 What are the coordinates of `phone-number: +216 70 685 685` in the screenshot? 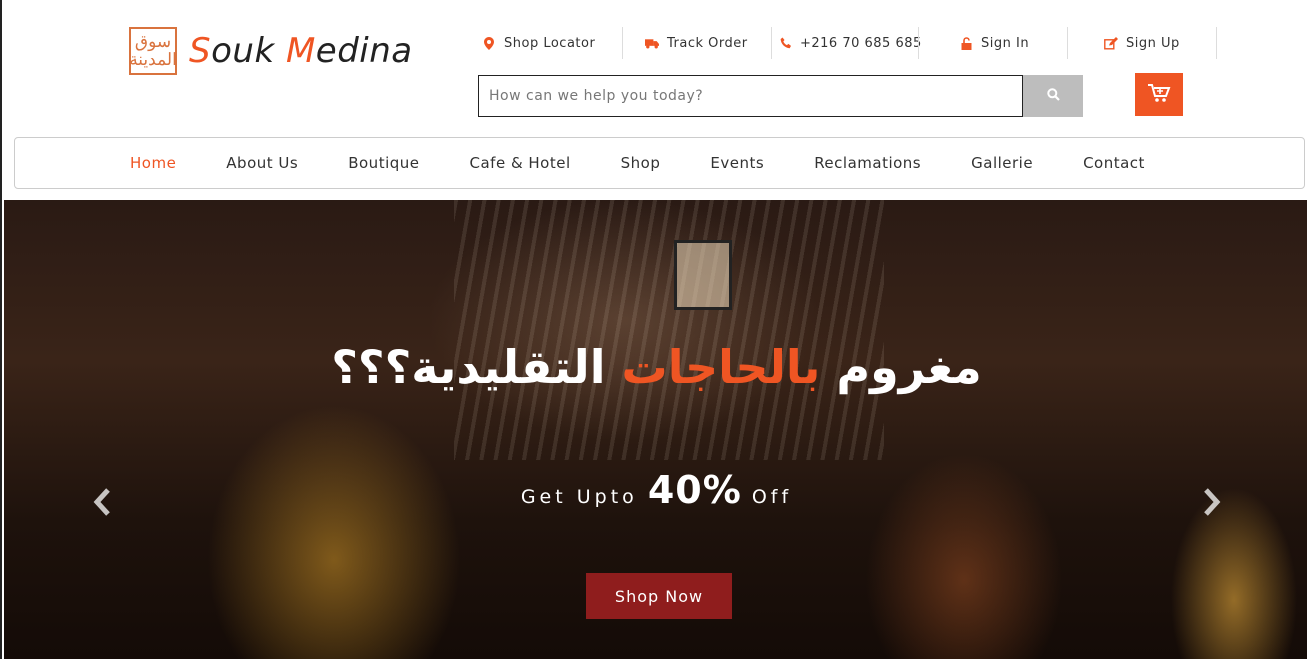 It's located at (861, 43).